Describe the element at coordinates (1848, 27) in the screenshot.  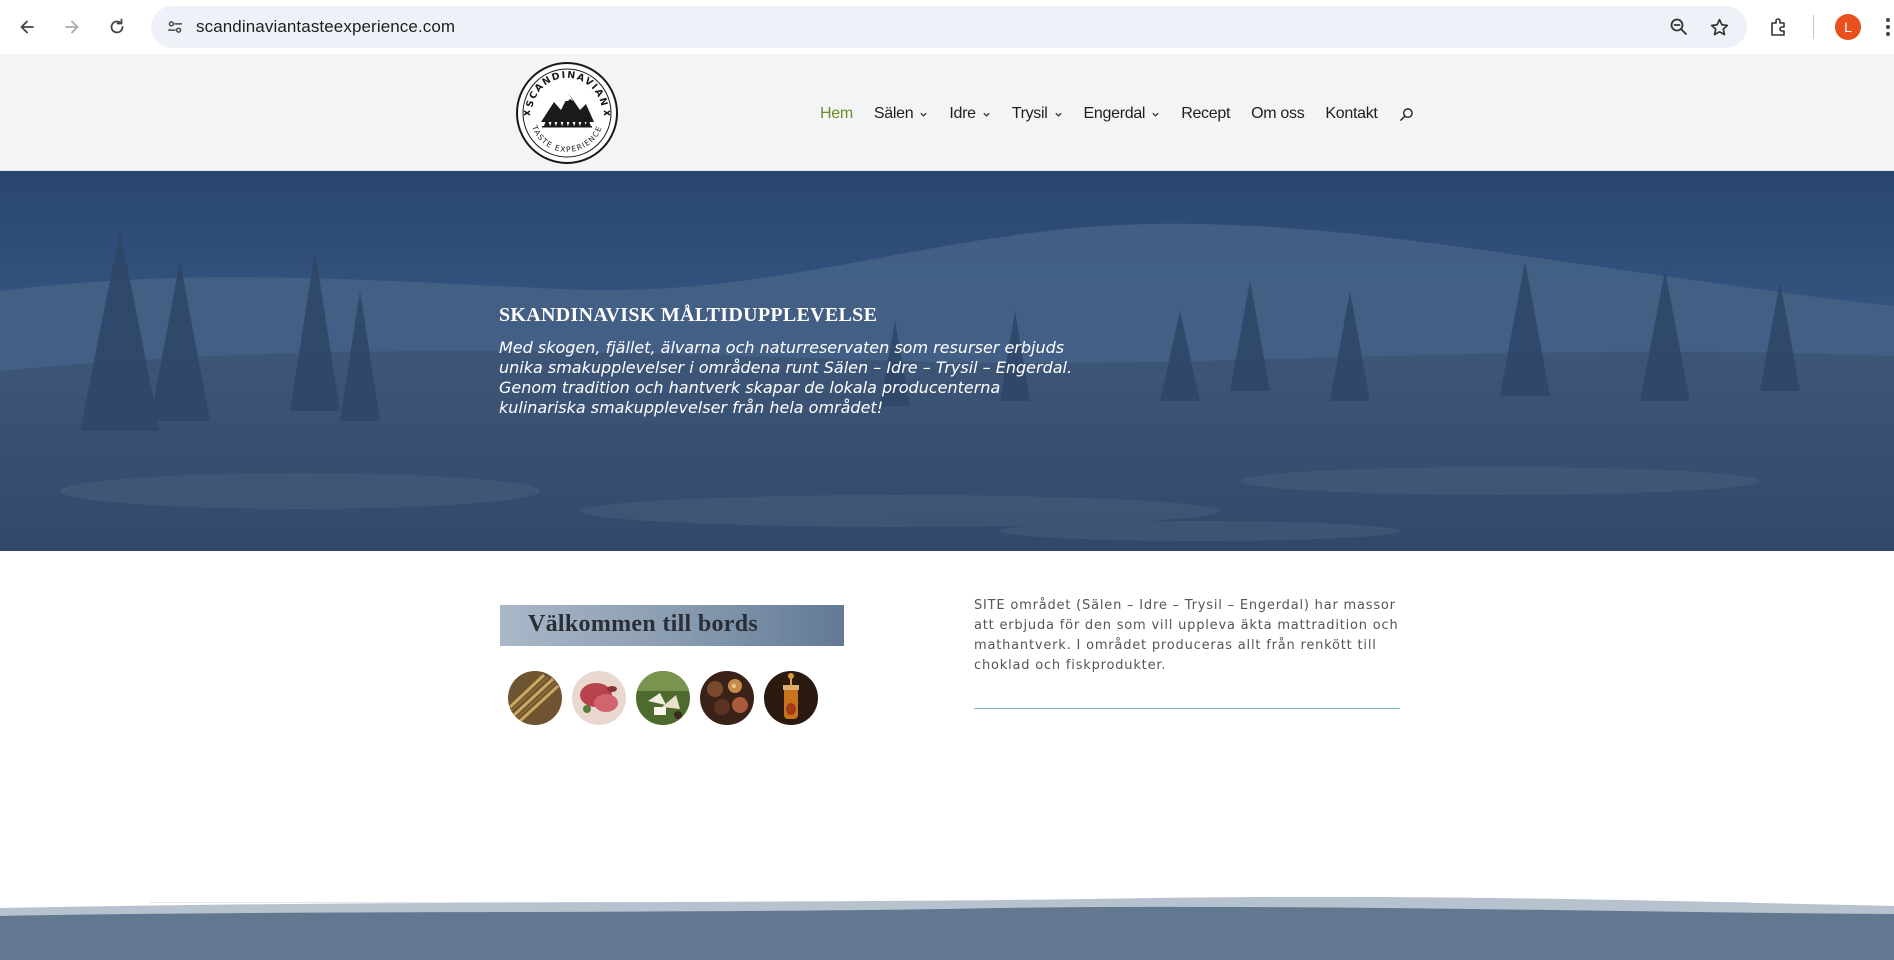
I see `profile-avatar: L` at that location.